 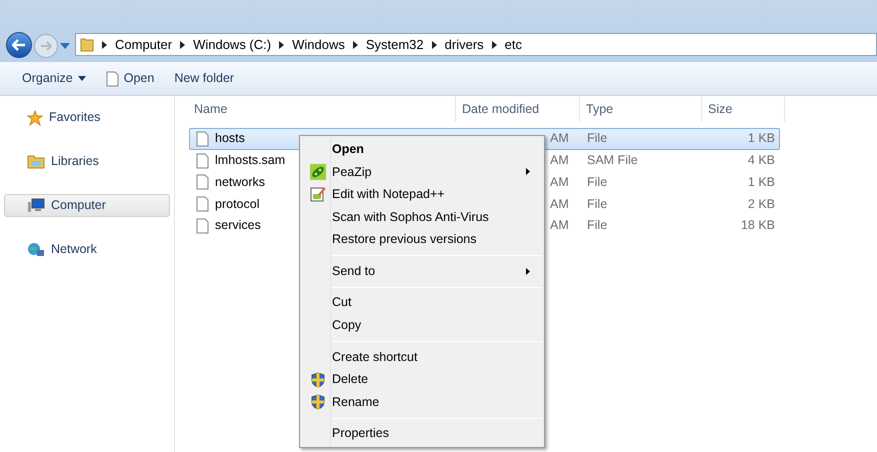 What do you see at coordinates (757, 225) in the screenshot?
I see `size-cell: 18 KB` at bounding box center [757, 225].